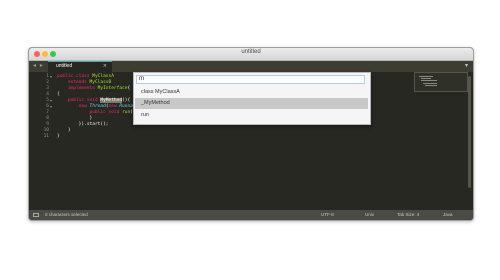  I want to click on line-number: 11, so click(46, 136).